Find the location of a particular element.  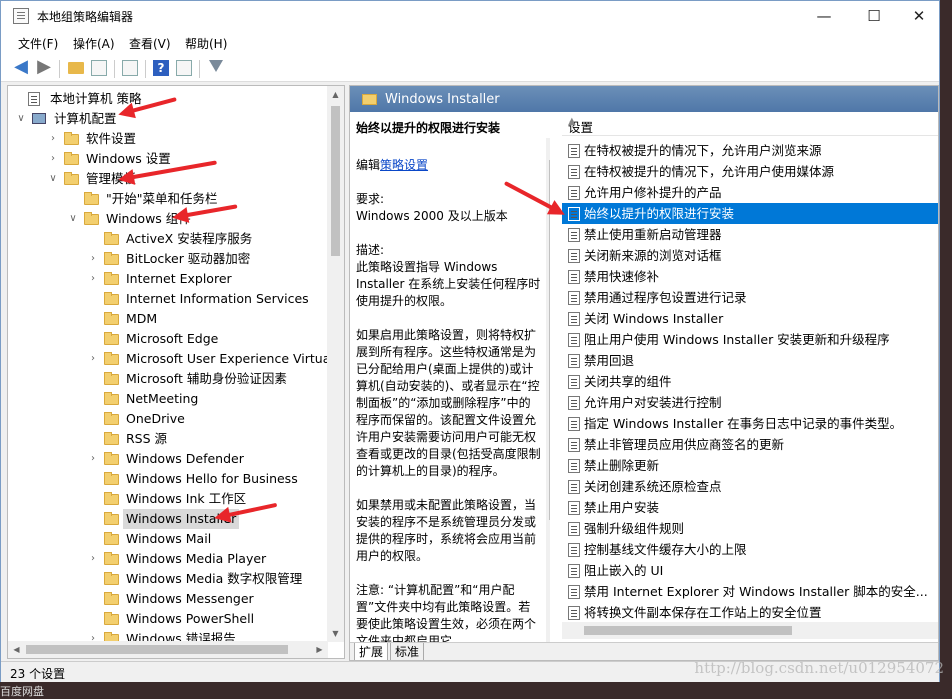

menu-bar: 文件(F) 操作(A) 查看(V) 帮助(H) is located at coordinates (470, 43).